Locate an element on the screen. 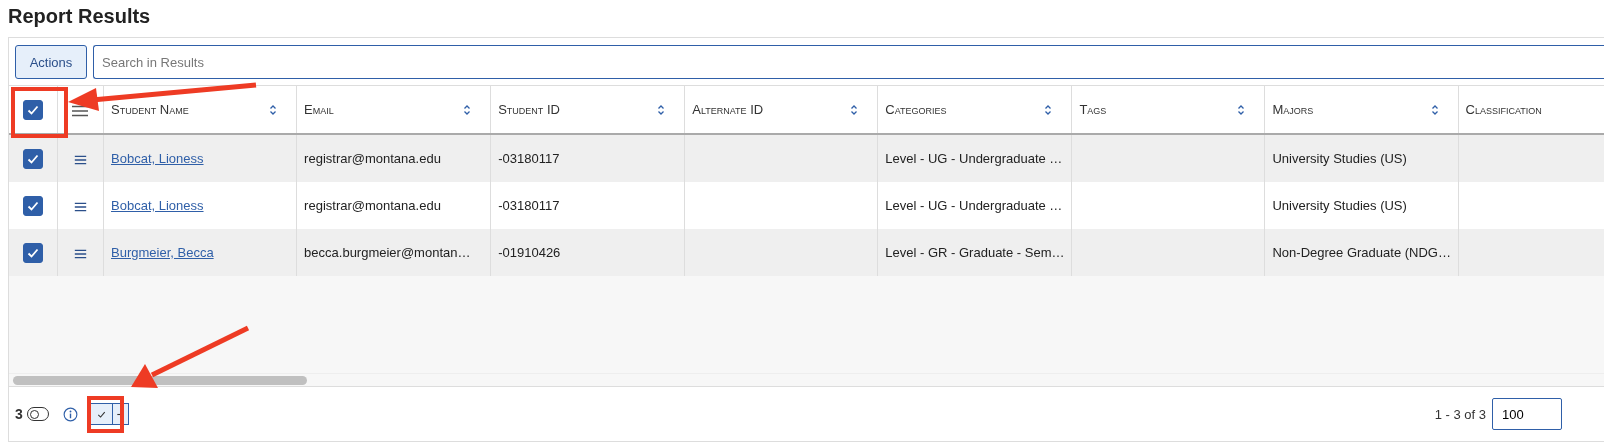 This screenshot has height=443, width=1604. page-title: Report Results is located at coordinates (79, 16).